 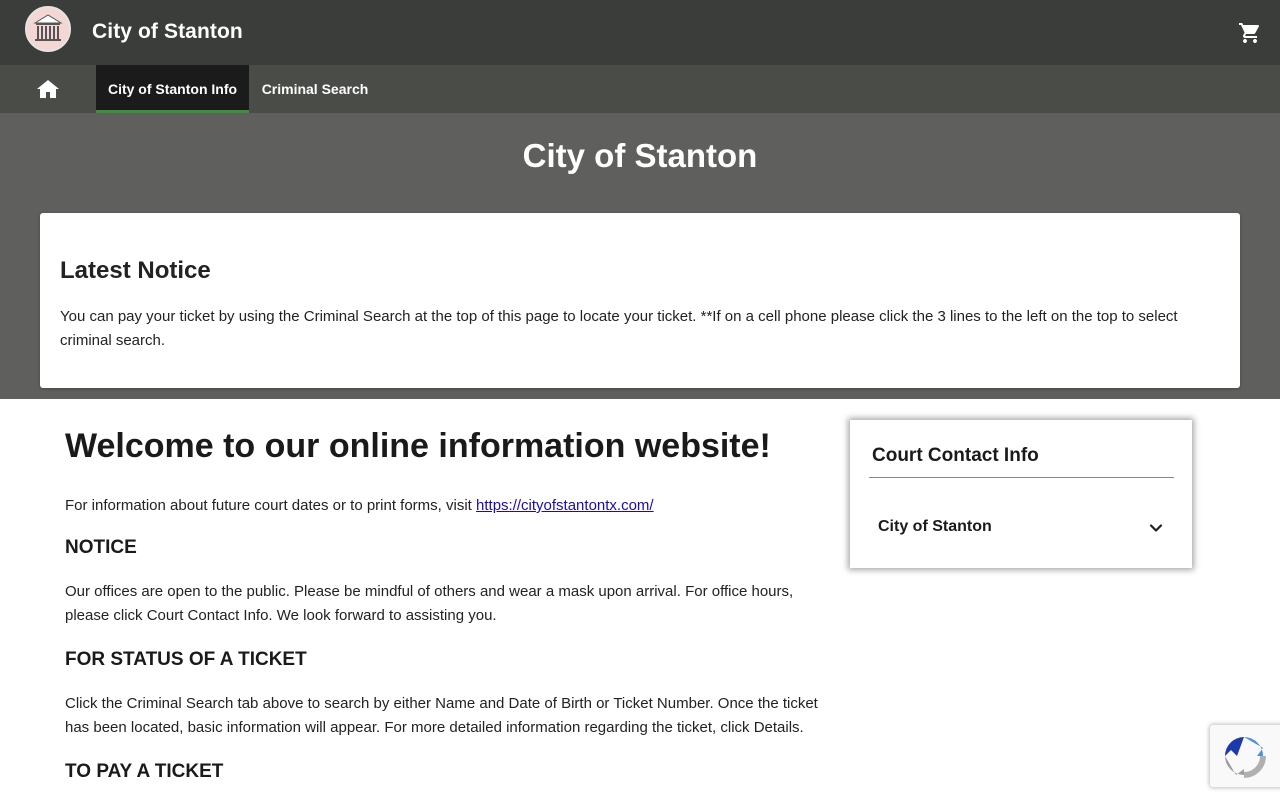 What do you see at coordinates (315, 89) in the screenshot?
I see `tab-criminal-search: Criminal Search` at bounding box center [315, 89].